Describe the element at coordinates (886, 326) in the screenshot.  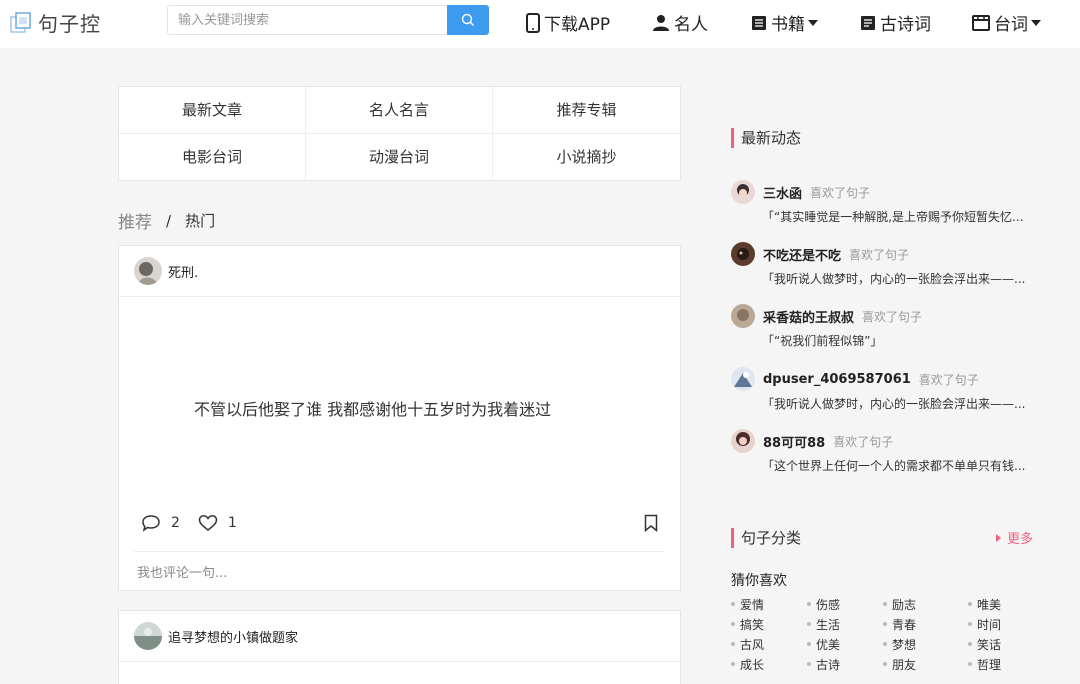
I see `activity-item: 采香菇的王叔叔 喜欢了句子 「“祝我们前程似锦”」` at that location.